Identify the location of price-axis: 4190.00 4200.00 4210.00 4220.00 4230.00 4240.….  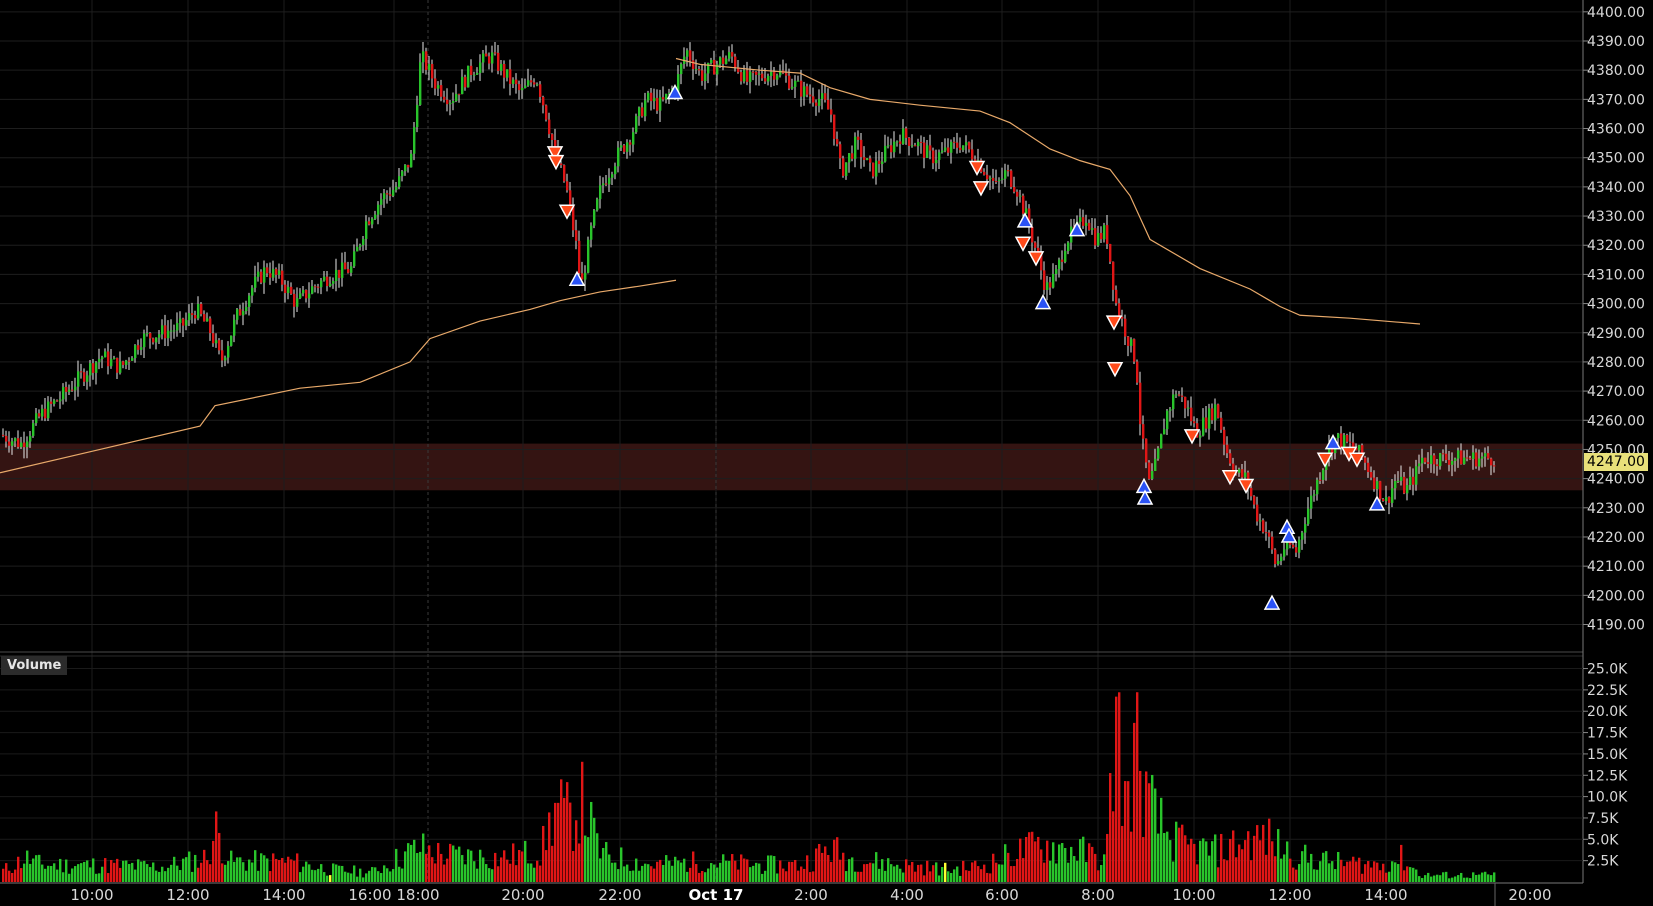
(1614, 319).